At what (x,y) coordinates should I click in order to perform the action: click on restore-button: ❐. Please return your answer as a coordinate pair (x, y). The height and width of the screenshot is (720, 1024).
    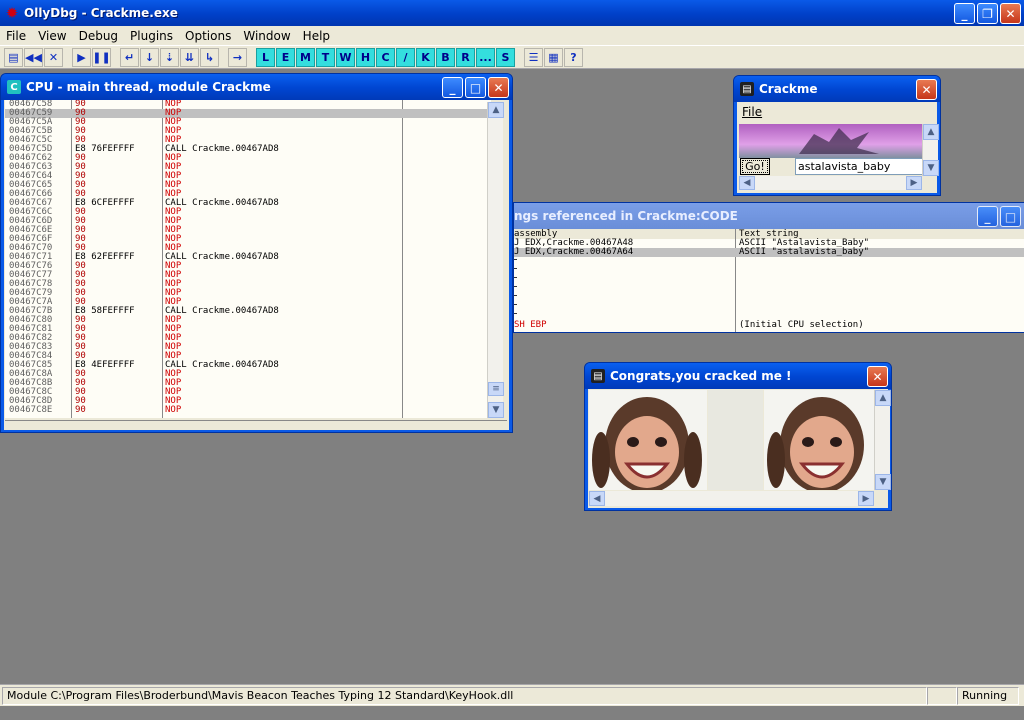
    Looking at the image, I should click on (987, 13).